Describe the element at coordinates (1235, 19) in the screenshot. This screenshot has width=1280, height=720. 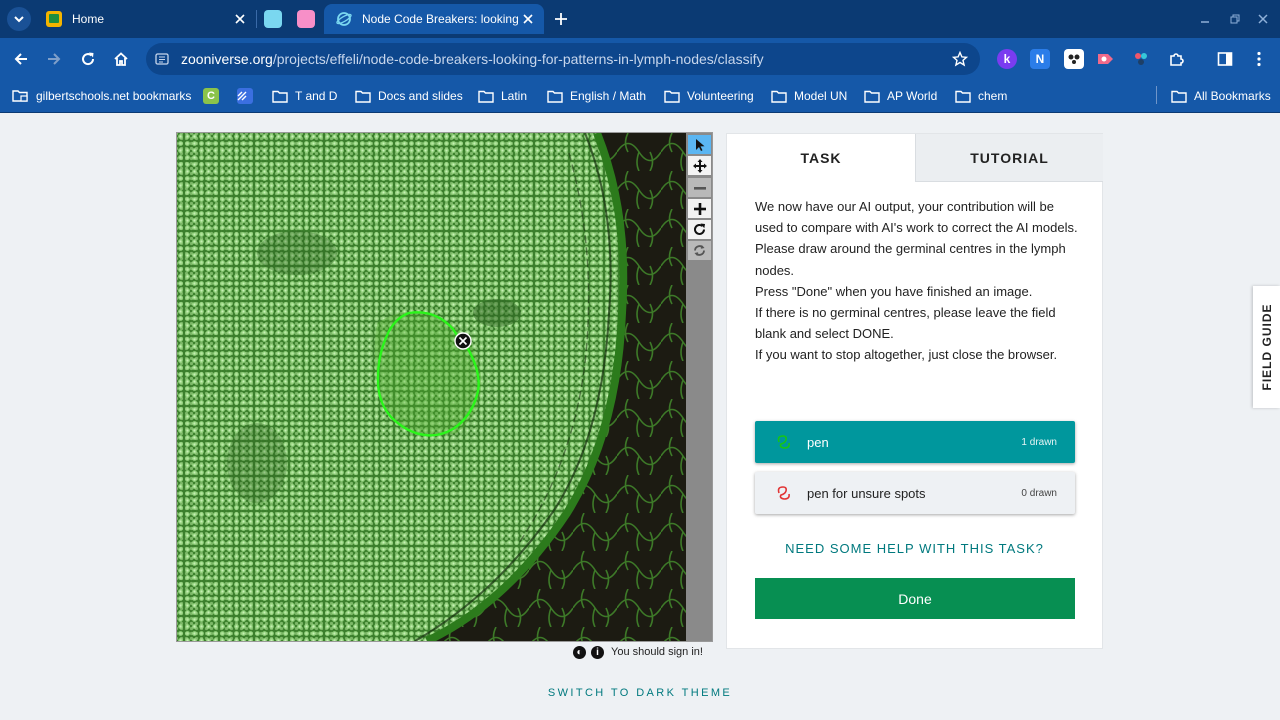
I see `restore-button` at that location.